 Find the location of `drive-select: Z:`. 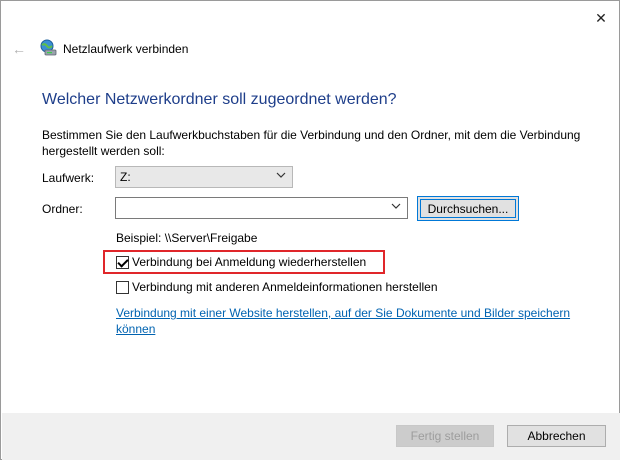

drive-select: Z: is located at coordinates (204, 177).